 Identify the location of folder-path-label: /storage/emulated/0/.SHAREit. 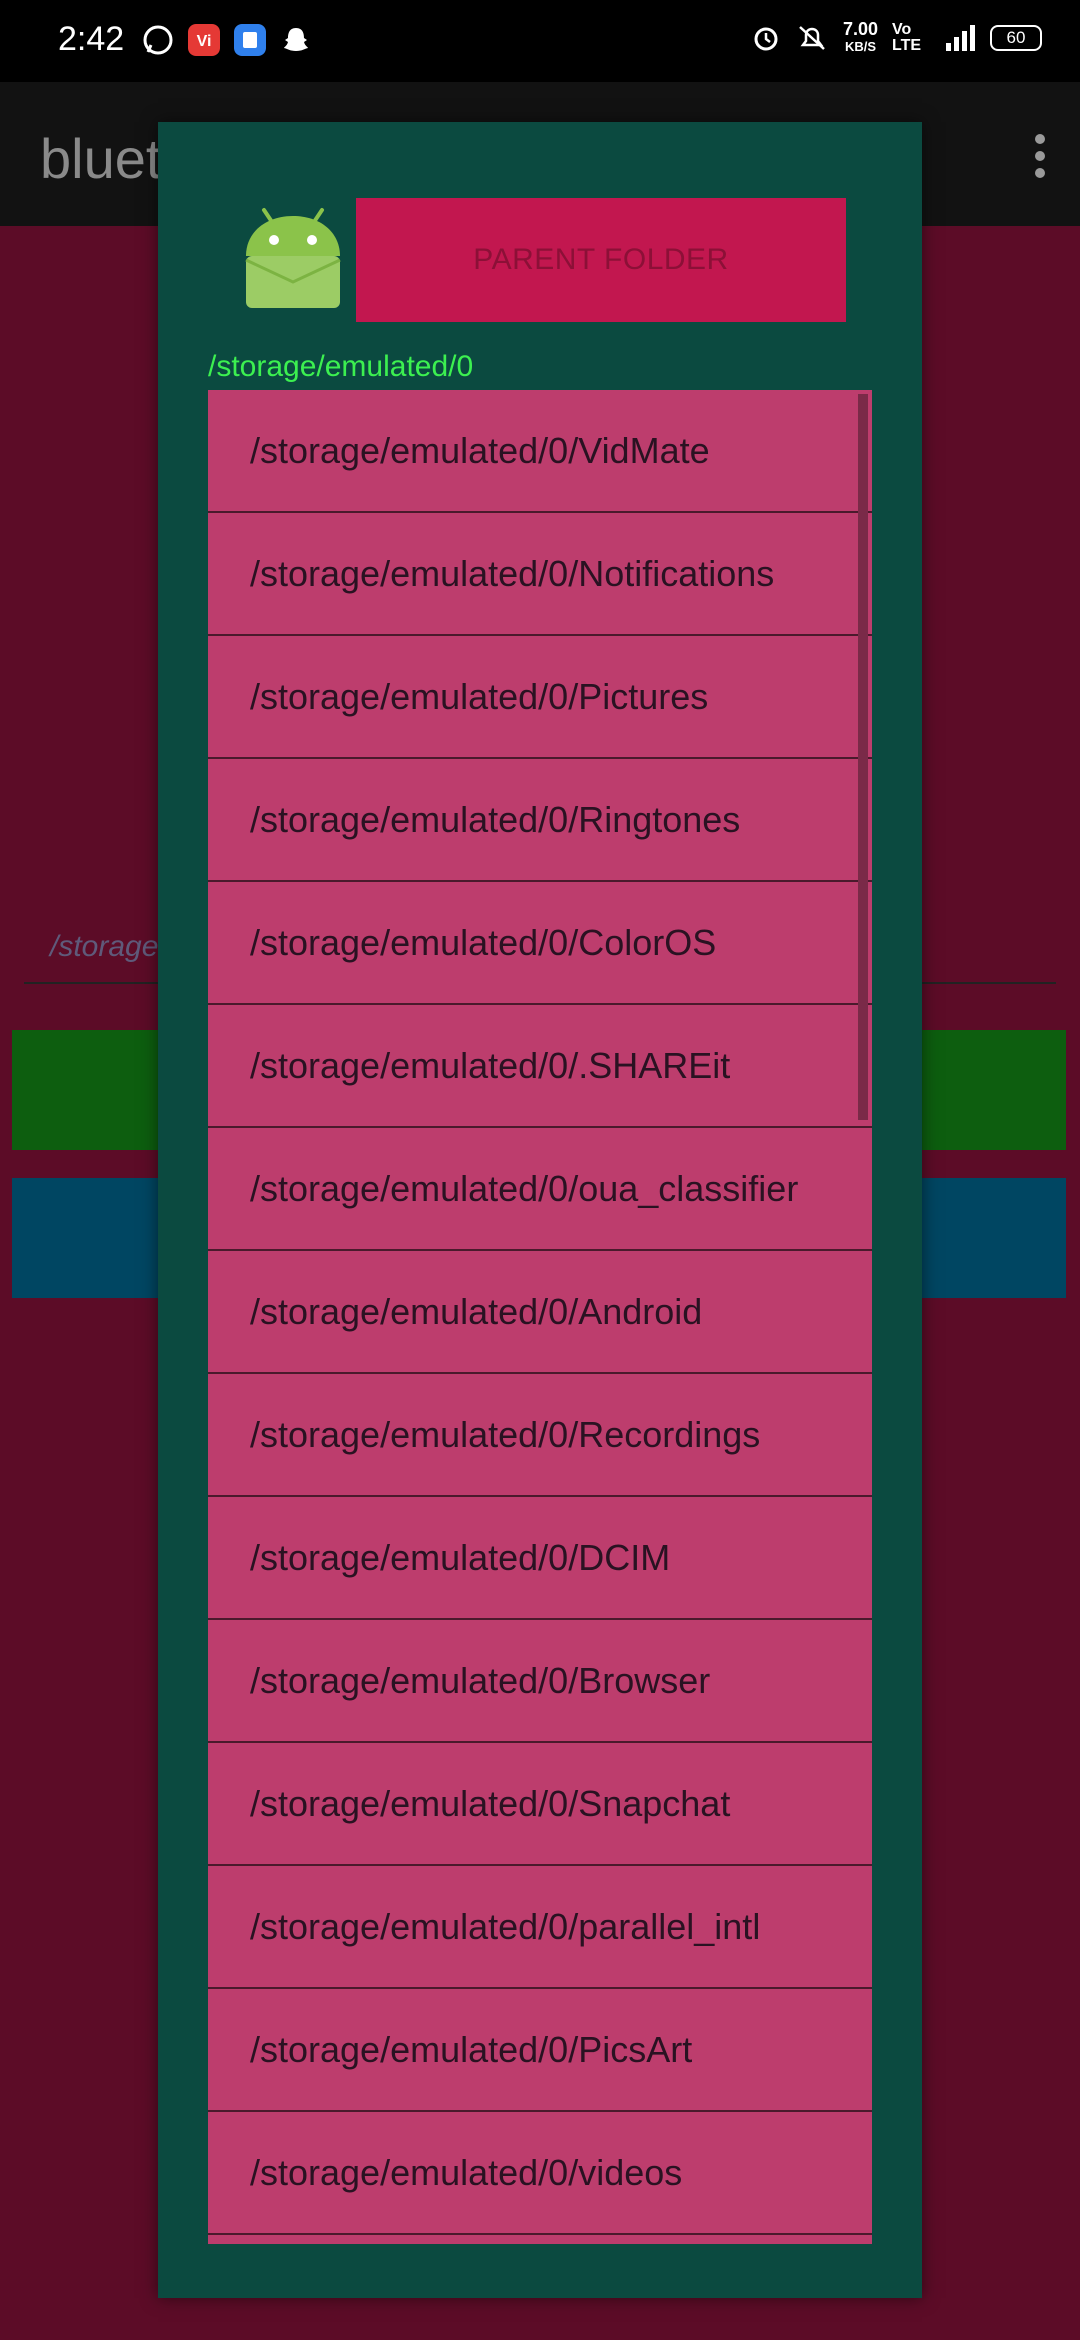
(490, 1065).